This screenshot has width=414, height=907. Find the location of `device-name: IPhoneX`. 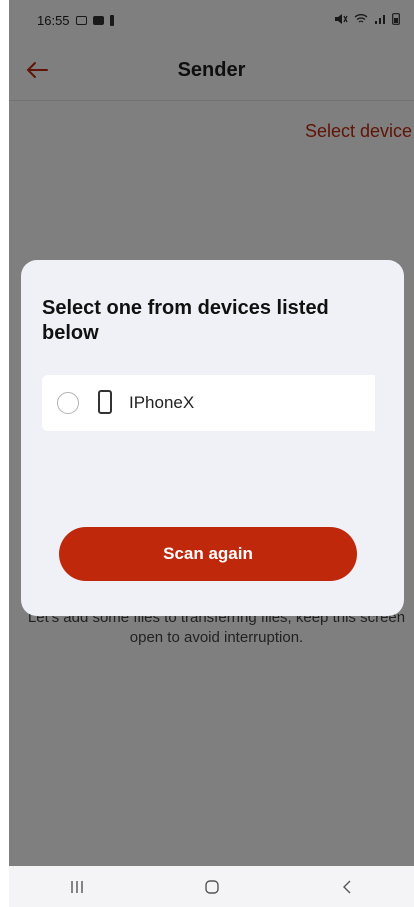

device-name: IPhoneX is located at coordinates (162, 402).